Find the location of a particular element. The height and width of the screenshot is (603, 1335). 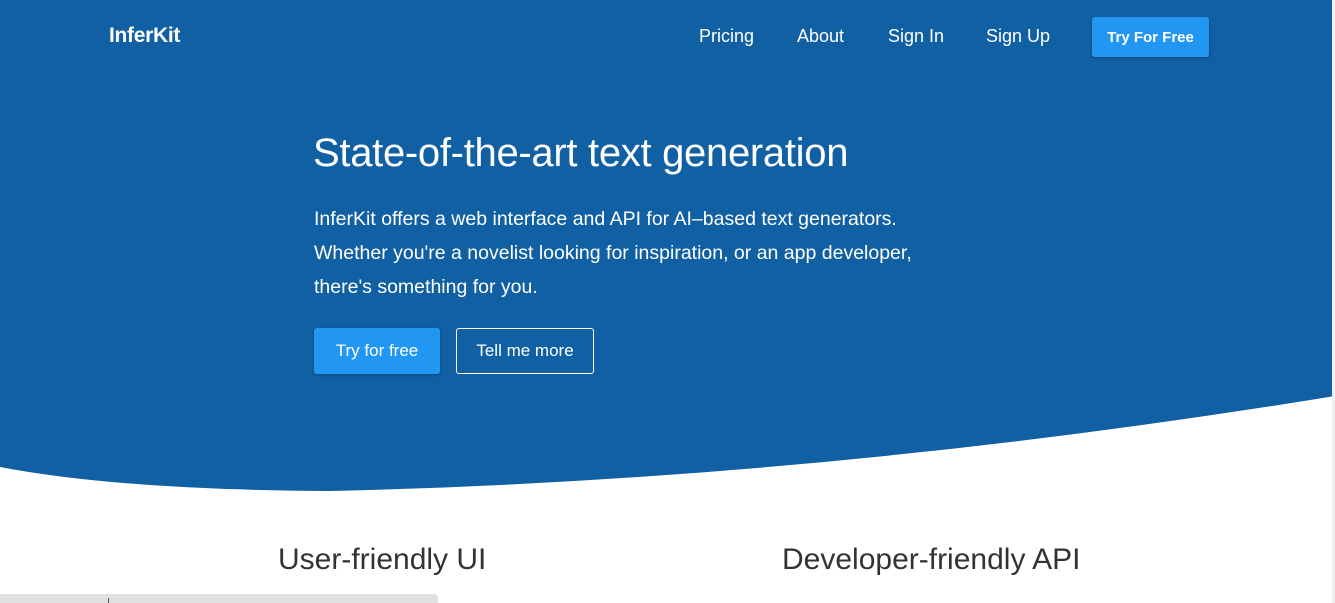

brand-logo: InferKit is located at coordinates (144, 36).